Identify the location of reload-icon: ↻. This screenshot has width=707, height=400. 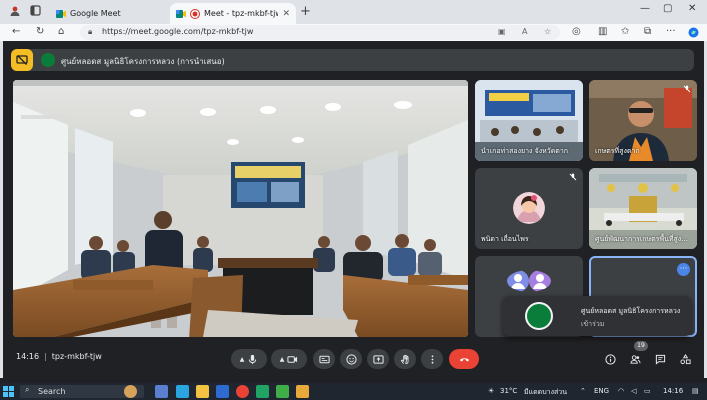
(40, 32).